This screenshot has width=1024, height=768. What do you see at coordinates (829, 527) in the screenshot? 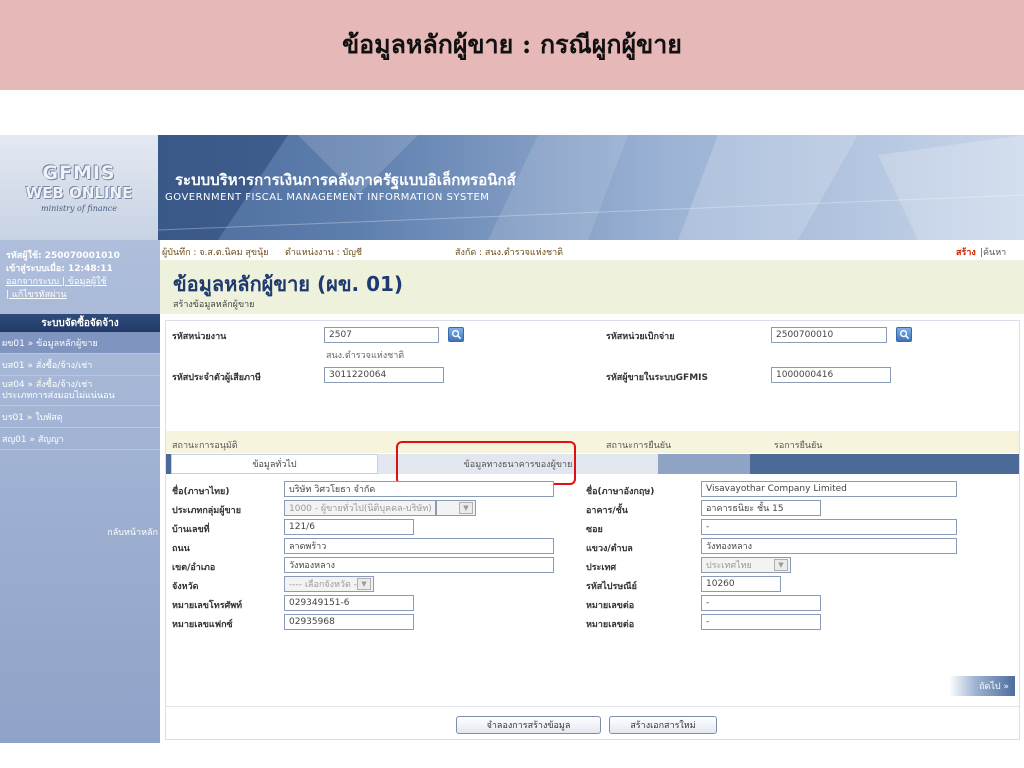
I see `soi-input: -` at bounding box center [829, 527].